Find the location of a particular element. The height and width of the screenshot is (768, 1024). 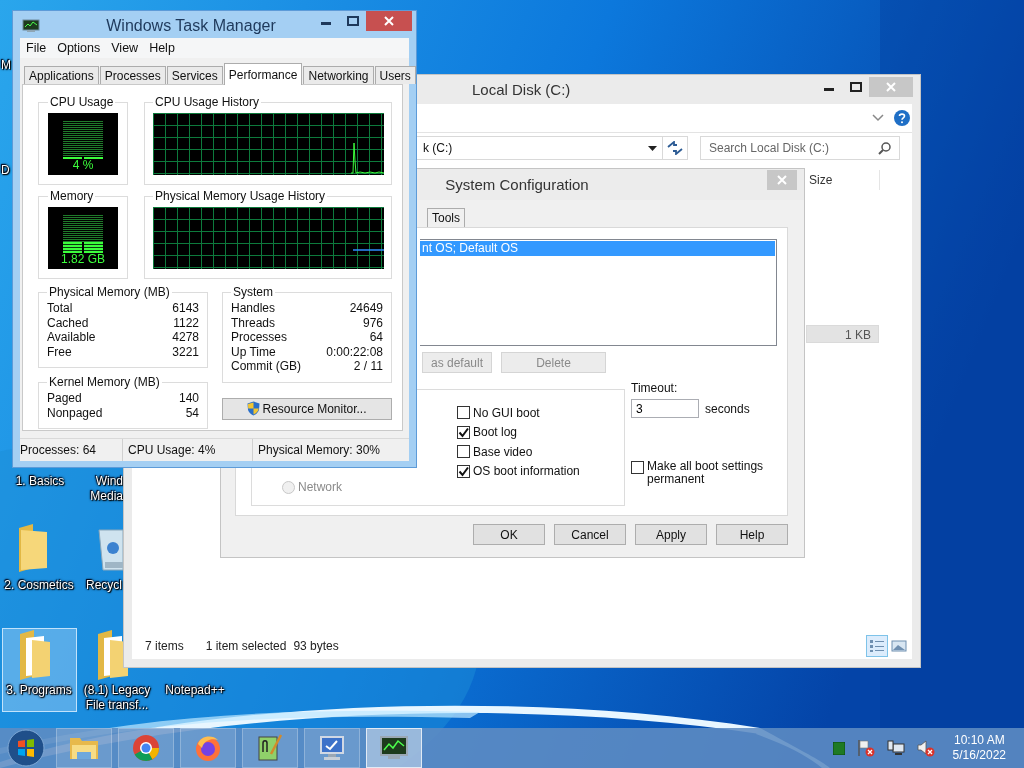

dialog-button: Apply is located at coordinates (671, 534).